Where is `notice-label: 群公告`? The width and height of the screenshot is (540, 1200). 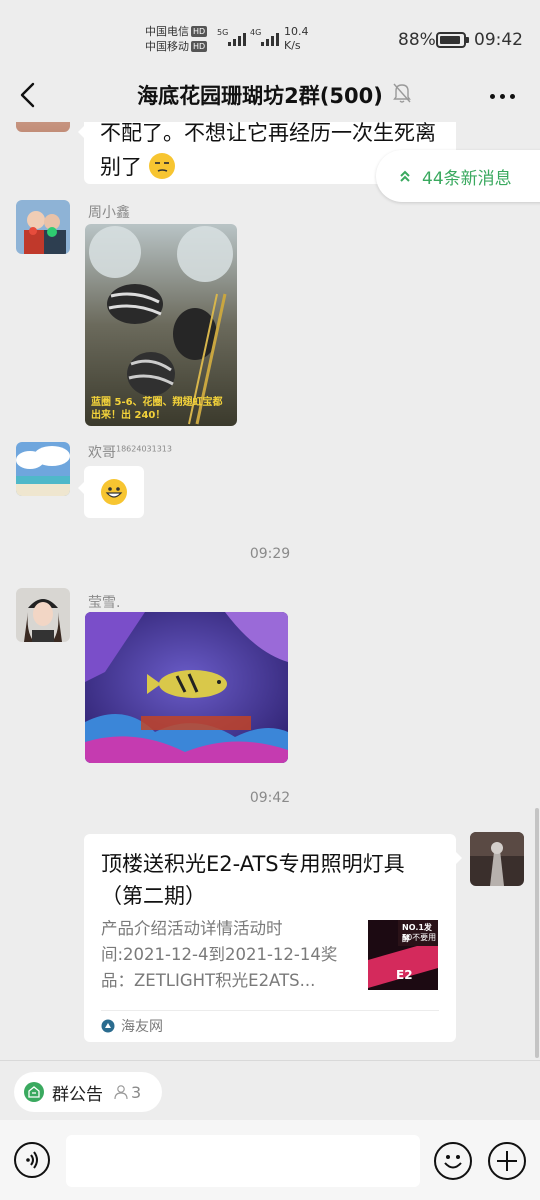
notice-label: 群公告 is located at coordinates (77, 1094).